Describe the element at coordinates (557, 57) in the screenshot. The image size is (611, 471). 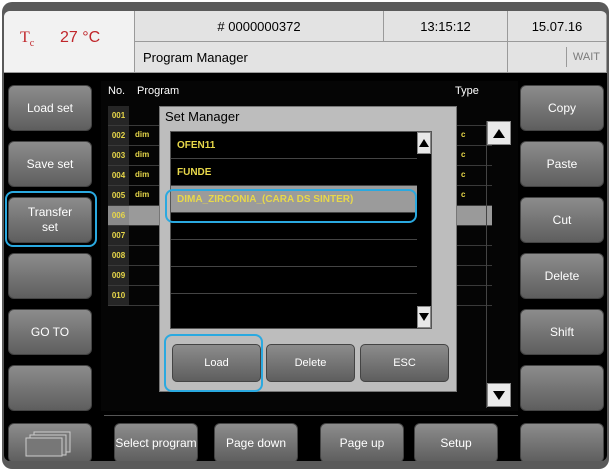
I see `status-cell: WAIT` at that location.